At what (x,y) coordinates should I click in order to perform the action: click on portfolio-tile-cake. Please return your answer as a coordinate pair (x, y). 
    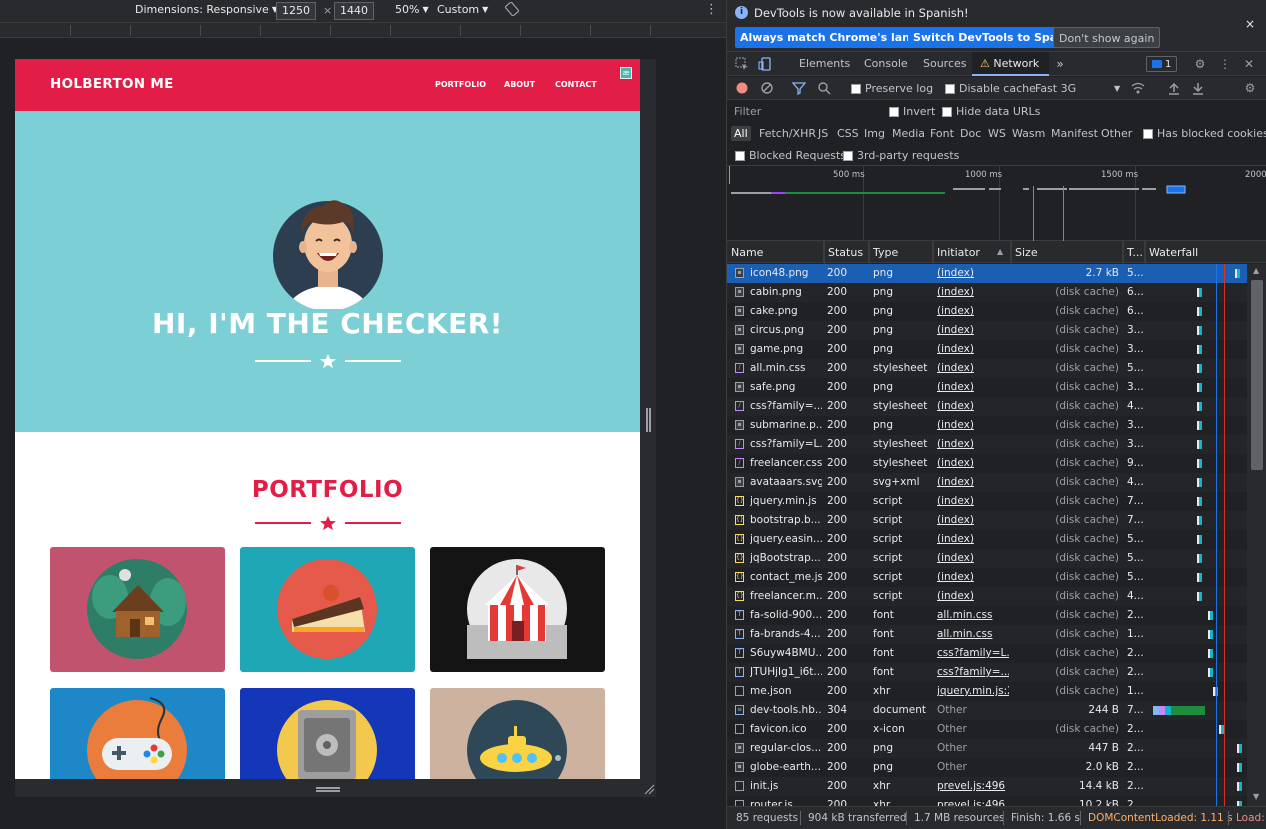
    Looking at the image, I should click on (327, 609).